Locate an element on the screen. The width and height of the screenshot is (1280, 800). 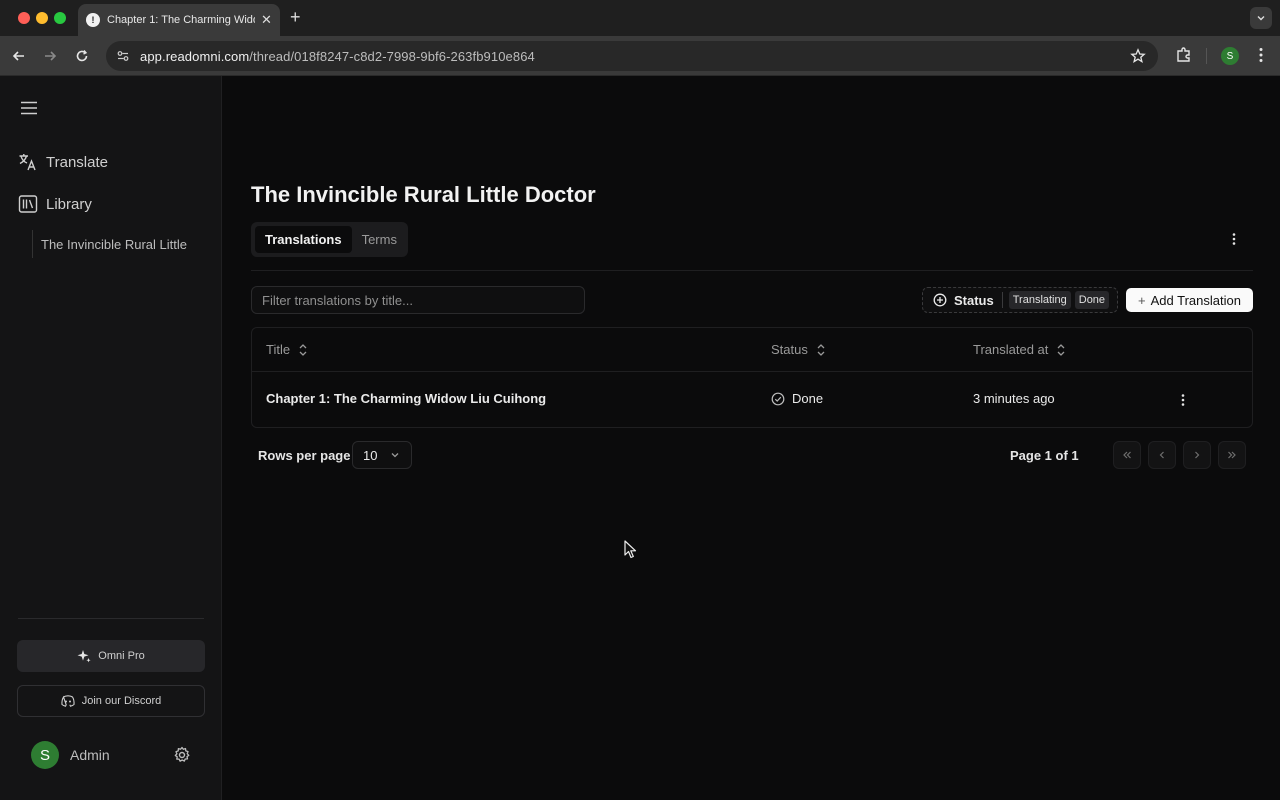
rows-per-page-value: 10 is located at coordinates (370, 455).